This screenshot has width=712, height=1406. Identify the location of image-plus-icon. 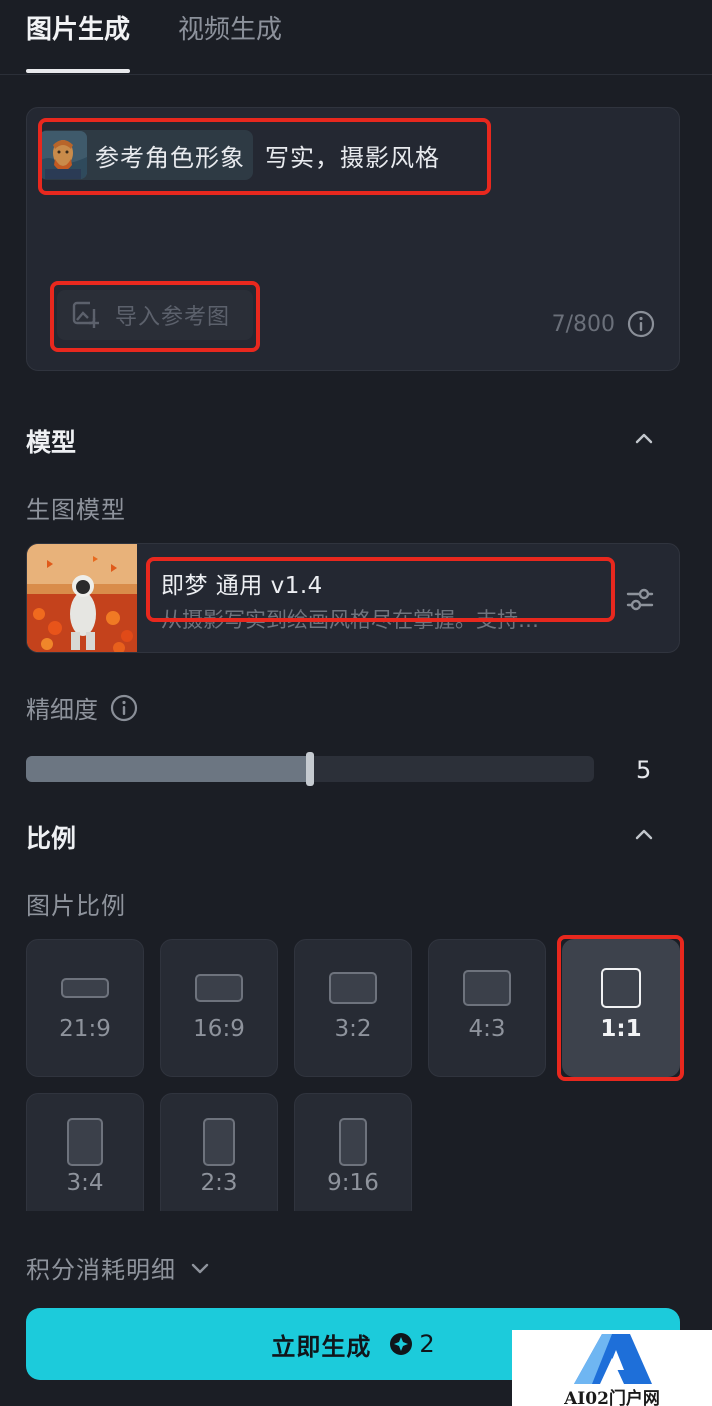
(85, 314).